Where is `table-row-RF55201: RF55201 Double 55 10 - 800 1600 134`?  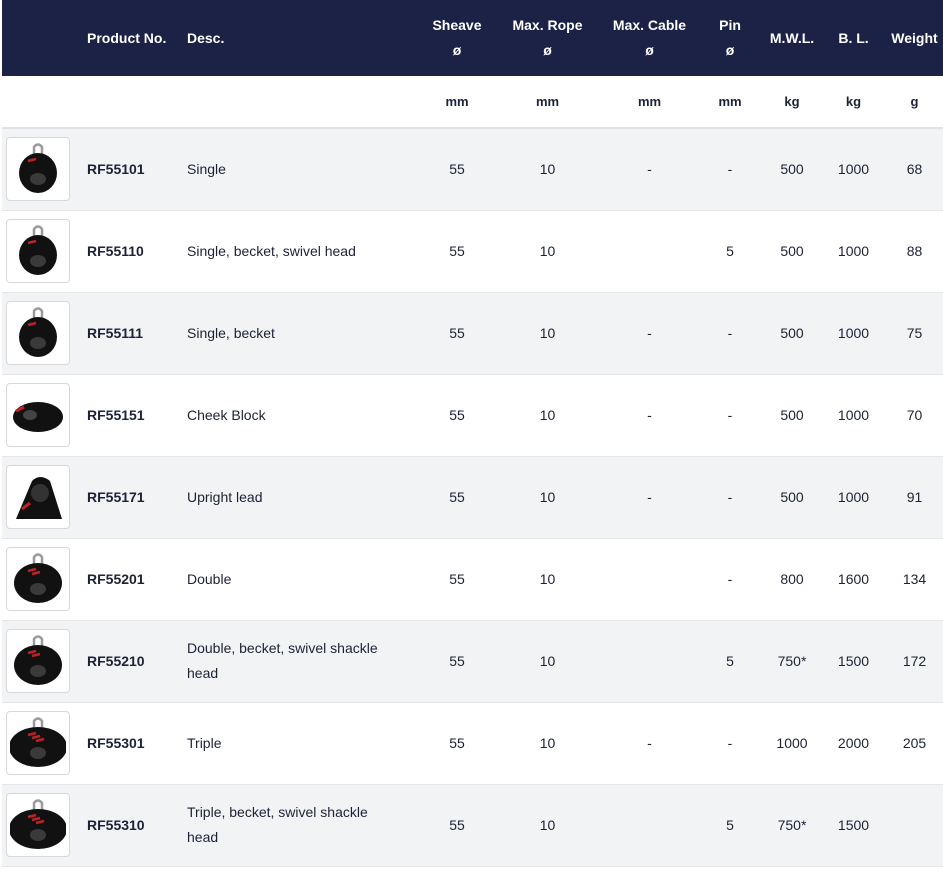 table-row-RF55201: RF55201 Double 55 10 - 800 1600 134 is located at coordinates (472, 579).